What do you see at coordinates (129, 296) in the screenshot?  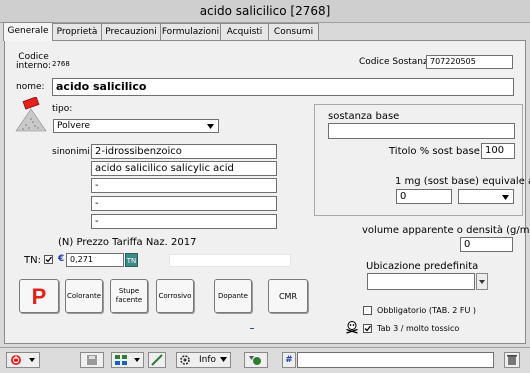 I see `stupefacente-button: Stupe facente` at bounding box center [129, 296].